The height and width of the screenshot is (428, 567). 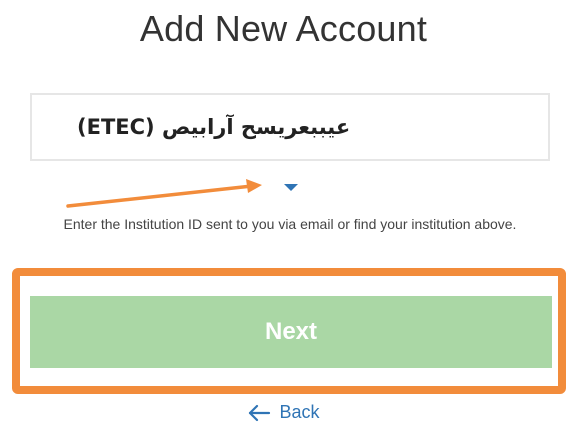 I want to click on institution-select: عيببعريسح آرابيص (ETEC), so click(x=290, y=127).